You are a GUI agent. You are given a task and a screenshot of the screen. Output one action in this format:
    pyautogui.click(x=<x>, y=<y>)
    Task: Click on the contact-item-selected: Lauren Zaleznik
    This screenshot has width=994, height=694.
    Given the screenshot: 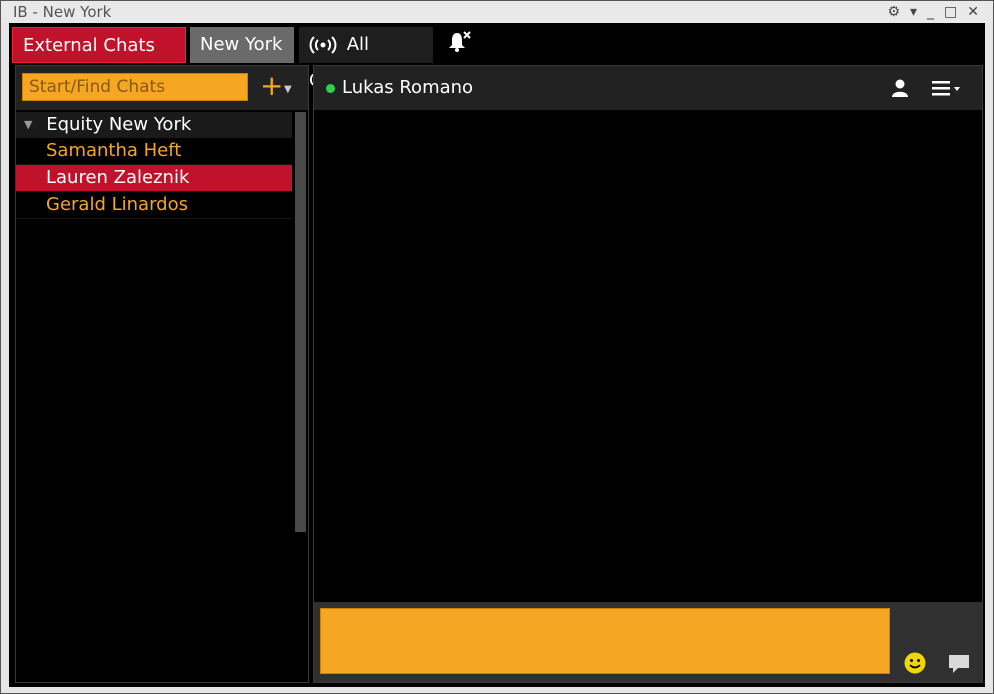 What is the action you would take?
    pyautogui.click(x=154, y=178)
    